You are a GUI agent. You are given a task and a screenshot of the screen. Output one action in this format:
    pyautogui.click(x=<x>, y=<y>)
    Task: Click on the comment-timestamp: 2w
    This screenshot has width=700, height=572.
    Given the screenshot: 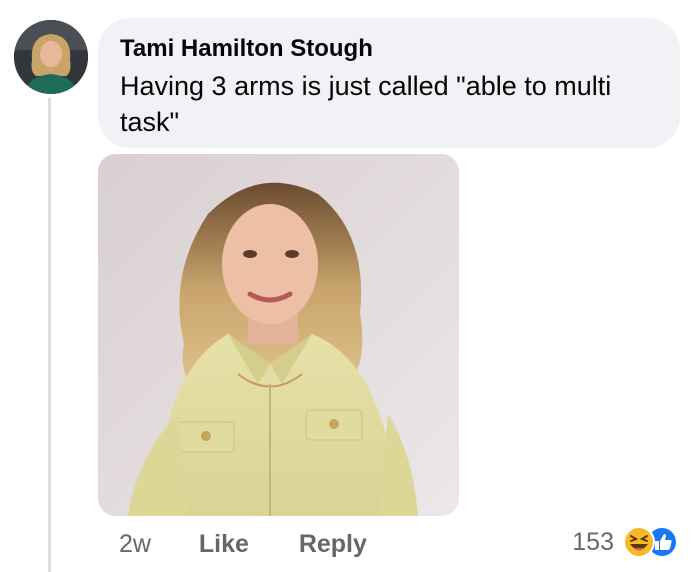 What is the action you would take?
    pyautogui.click(x=135, y=544)
    